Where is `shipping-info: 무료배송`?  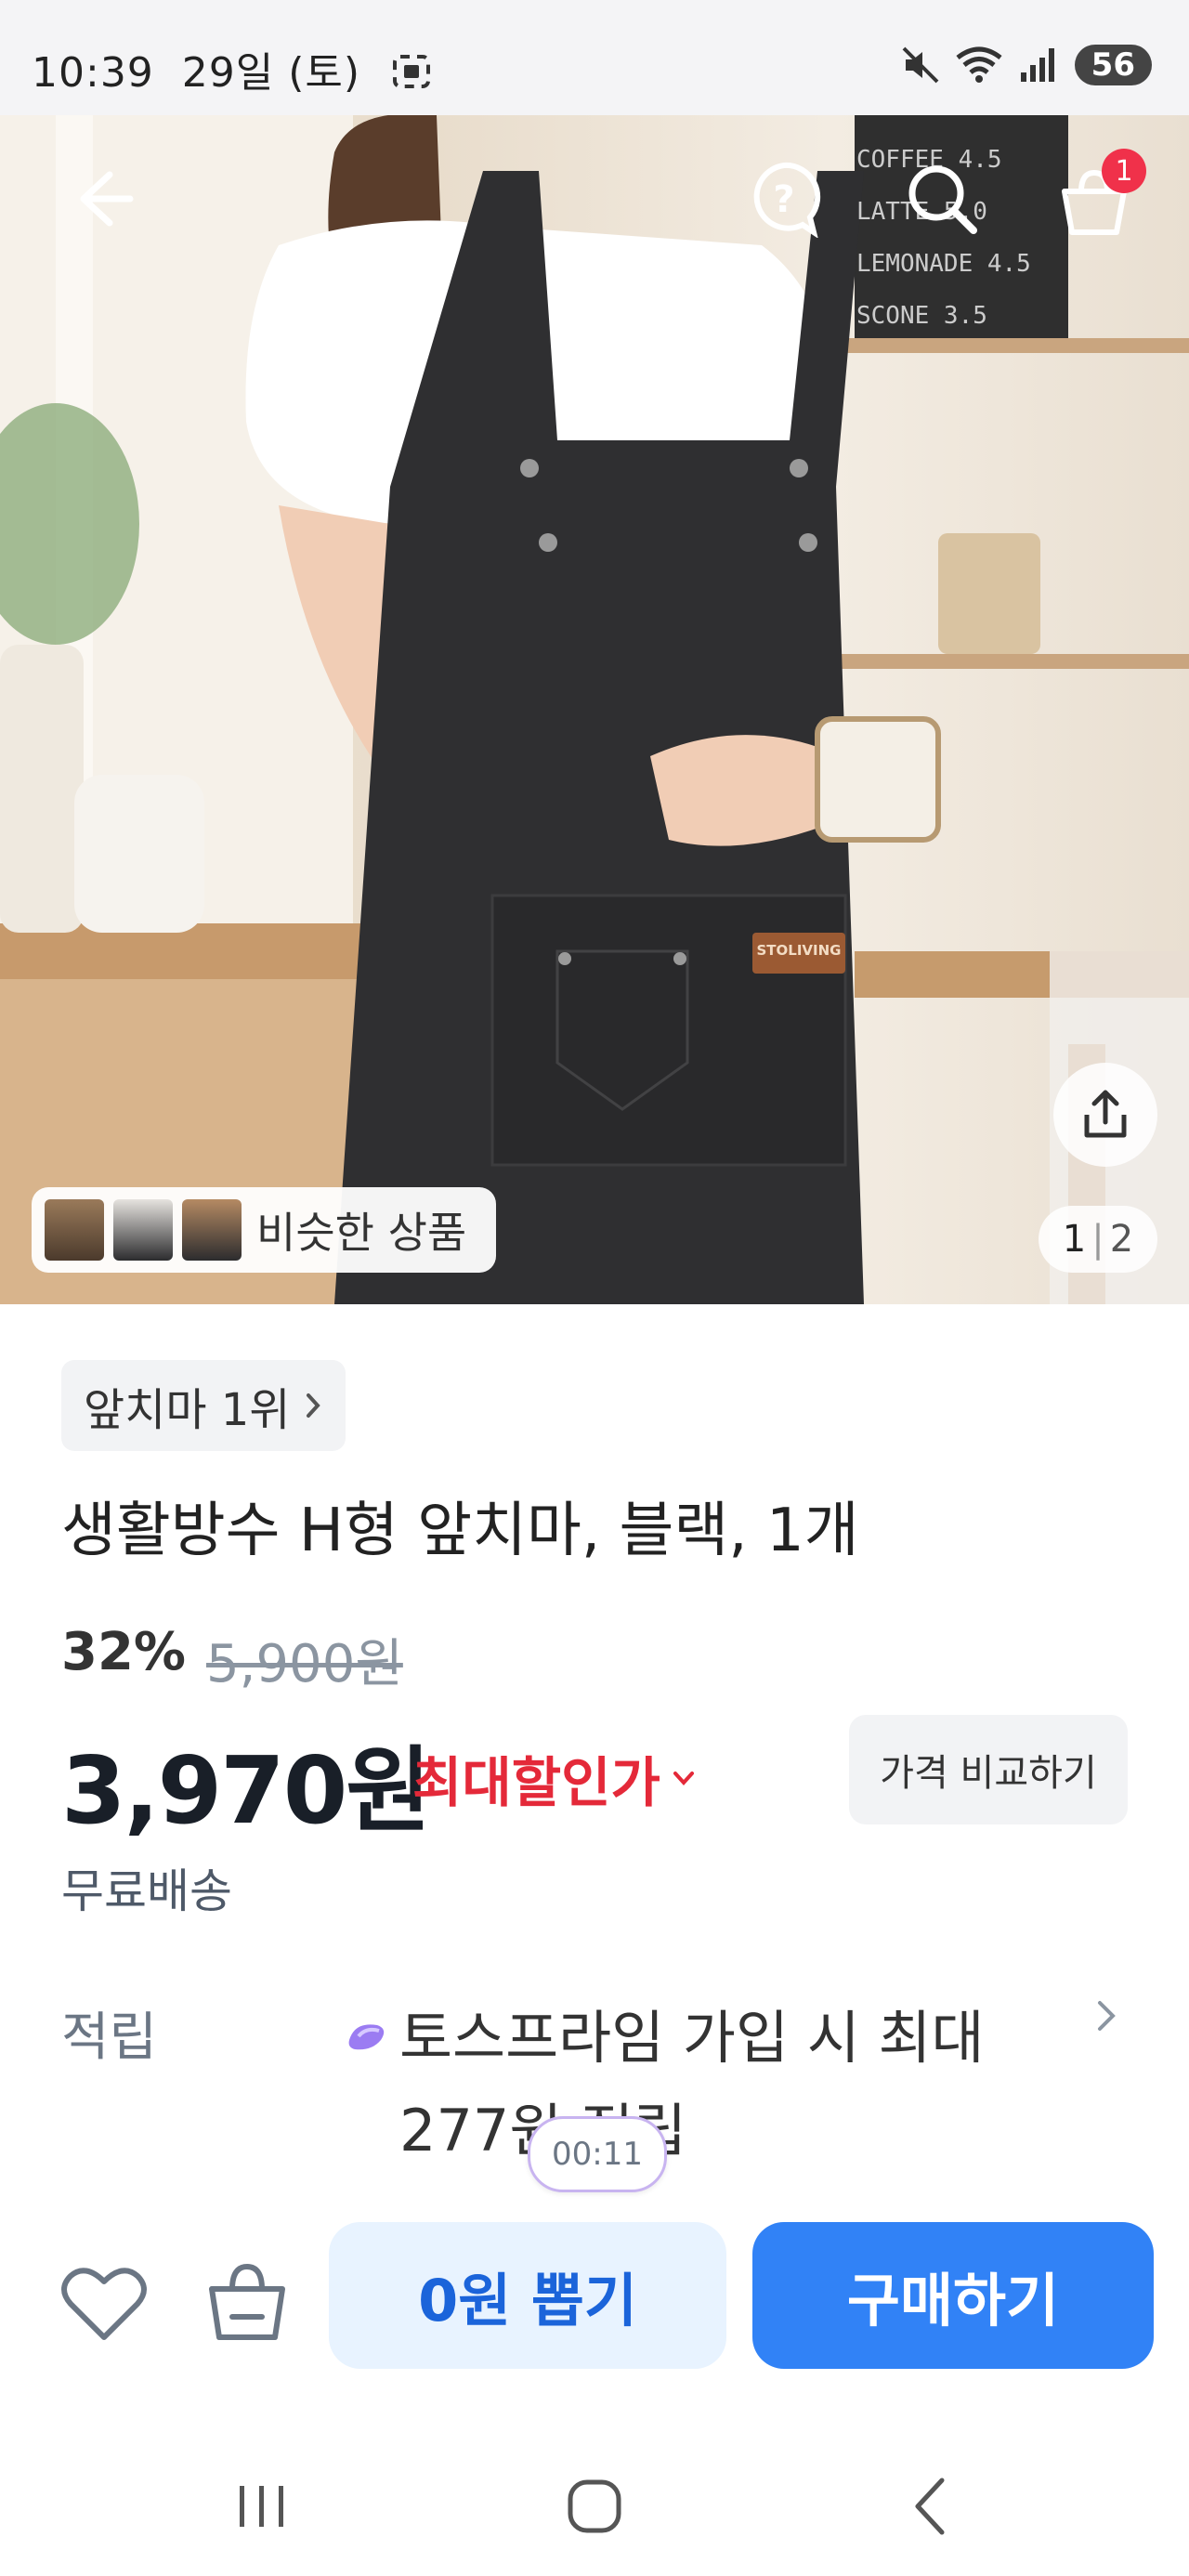 shipping-info: 무료배송 is located at coordinates (146, 1891).